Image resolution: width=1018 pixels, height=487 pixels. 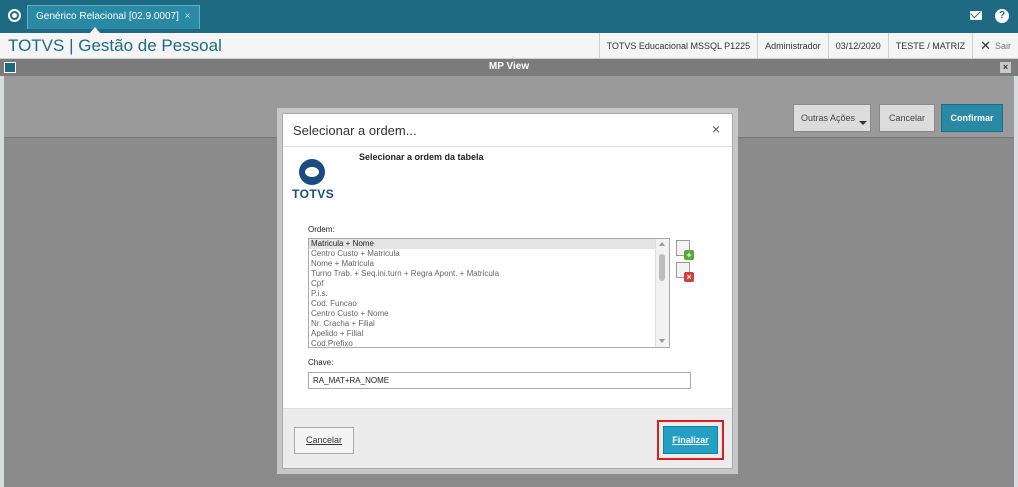 What do you see at coordinates (312, 172) in the screenshot?
I see `totvs-logo-icon` at bounding box center [312, 172].